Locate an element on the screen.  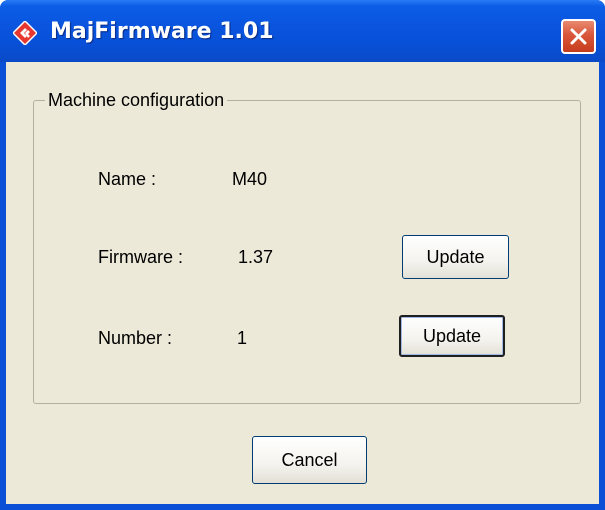
name-label: Name : is located at coordinates (127, 179).